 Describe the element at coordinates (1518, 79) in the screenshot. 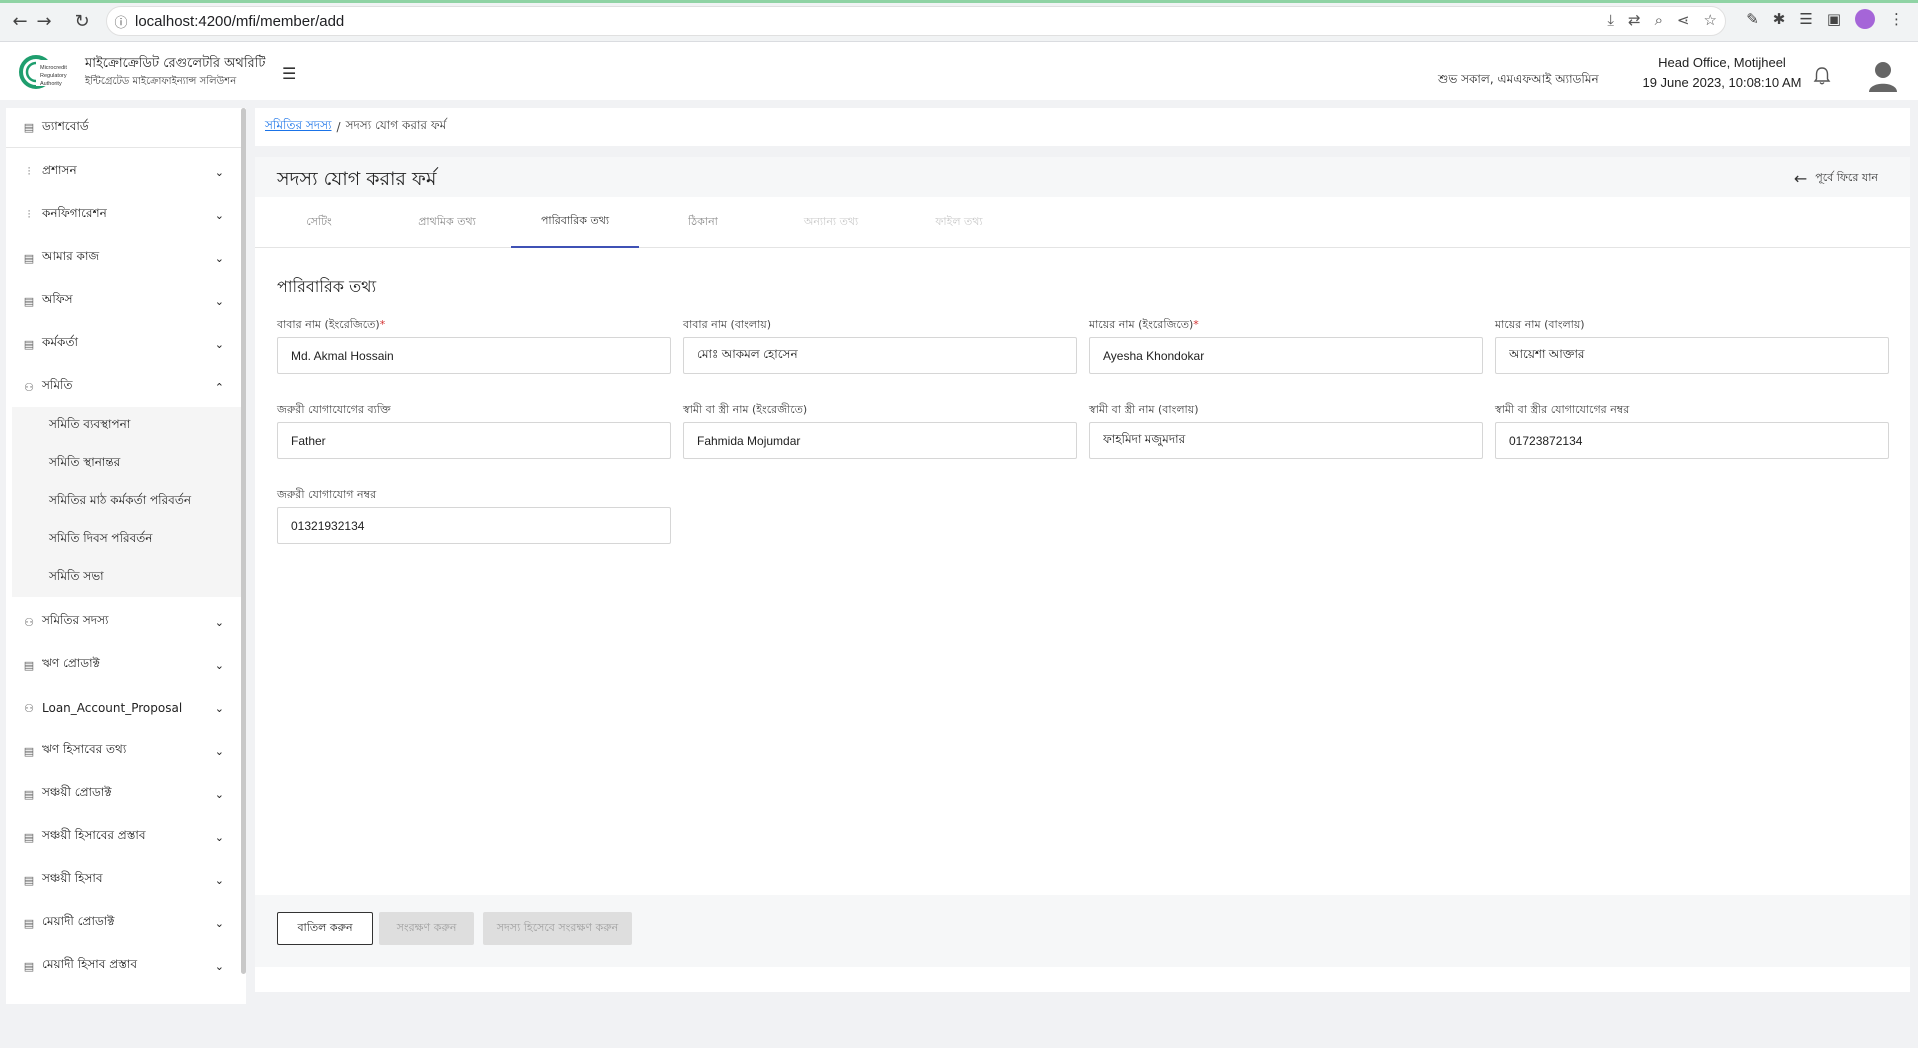

I see `greeting-text: শুভ সকাল, এমএফআই অ্যাডমিন` at that location.